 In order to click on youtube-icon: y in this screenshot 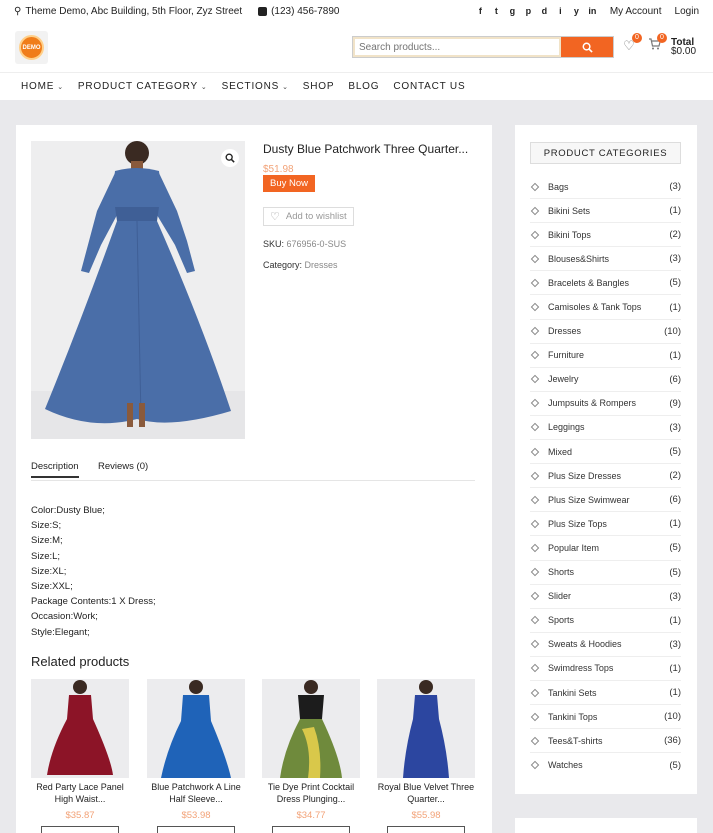, I will do `click(576, 11)`.